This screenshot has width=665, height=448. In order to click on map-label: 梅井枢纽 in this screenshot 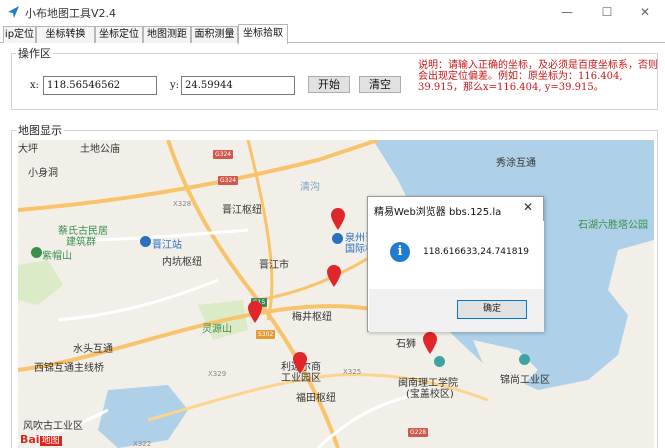, I will do `click(312, 317)`.